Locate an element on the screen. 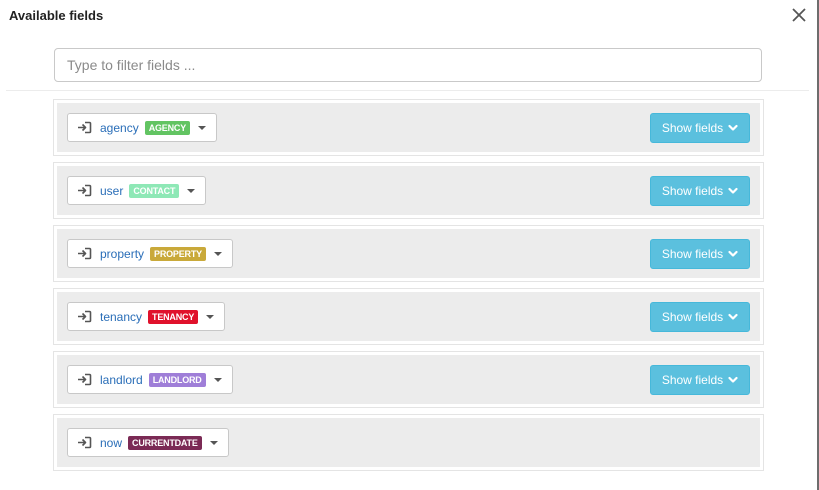 The height and width of the screenshot is (490, 819). entity-dropdown-agency: agency AGENCY is located at coordinates (142, 127).